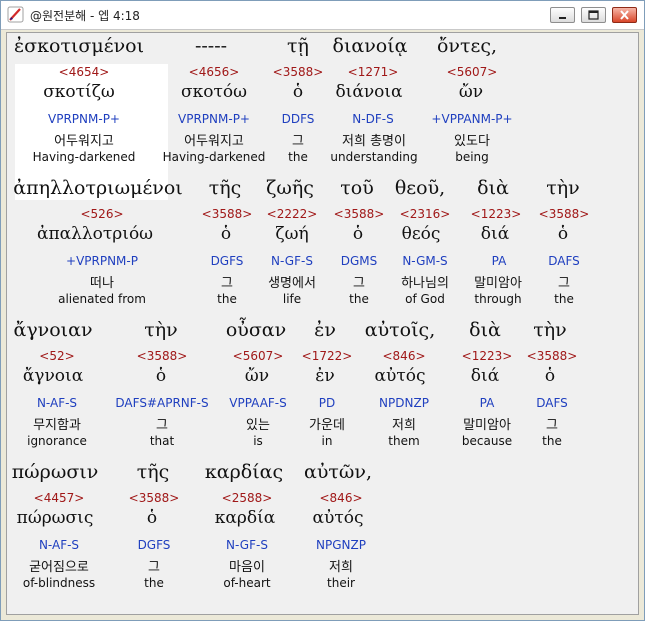 The height and width of the screenshot is (621, 645). Describe the element at coordinates (368, 92) in the screenshot. I see `lemma: διάνοια` at that location.